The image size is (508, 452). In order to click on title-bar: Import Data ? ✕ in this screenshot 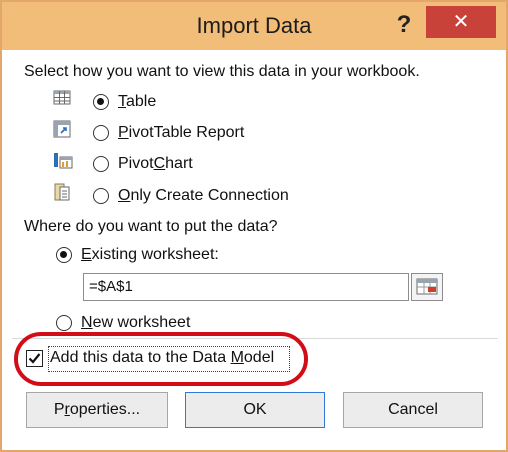, I will do `click(254, 26)`.